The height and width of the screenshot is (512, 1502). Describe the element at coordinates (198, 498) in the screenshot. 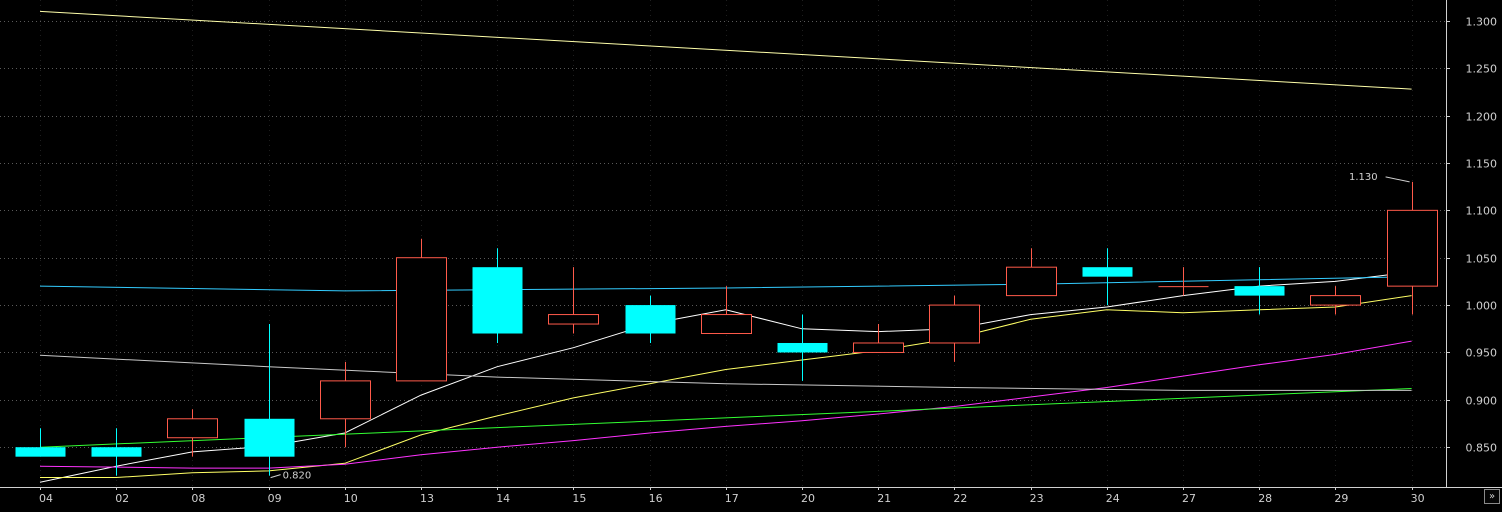

I see `x-tick-label: 08` at that location.